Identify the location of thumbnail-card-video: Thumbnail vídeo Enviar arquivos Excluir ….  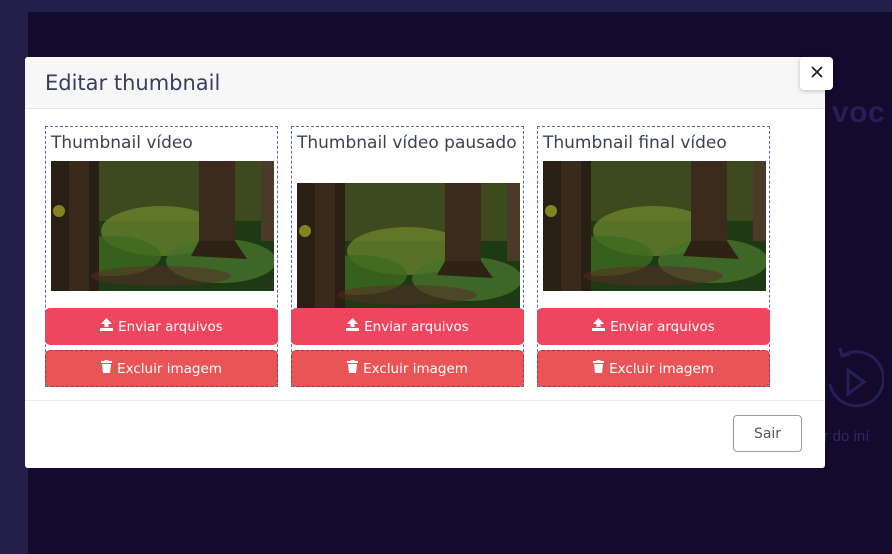
(161, 256).